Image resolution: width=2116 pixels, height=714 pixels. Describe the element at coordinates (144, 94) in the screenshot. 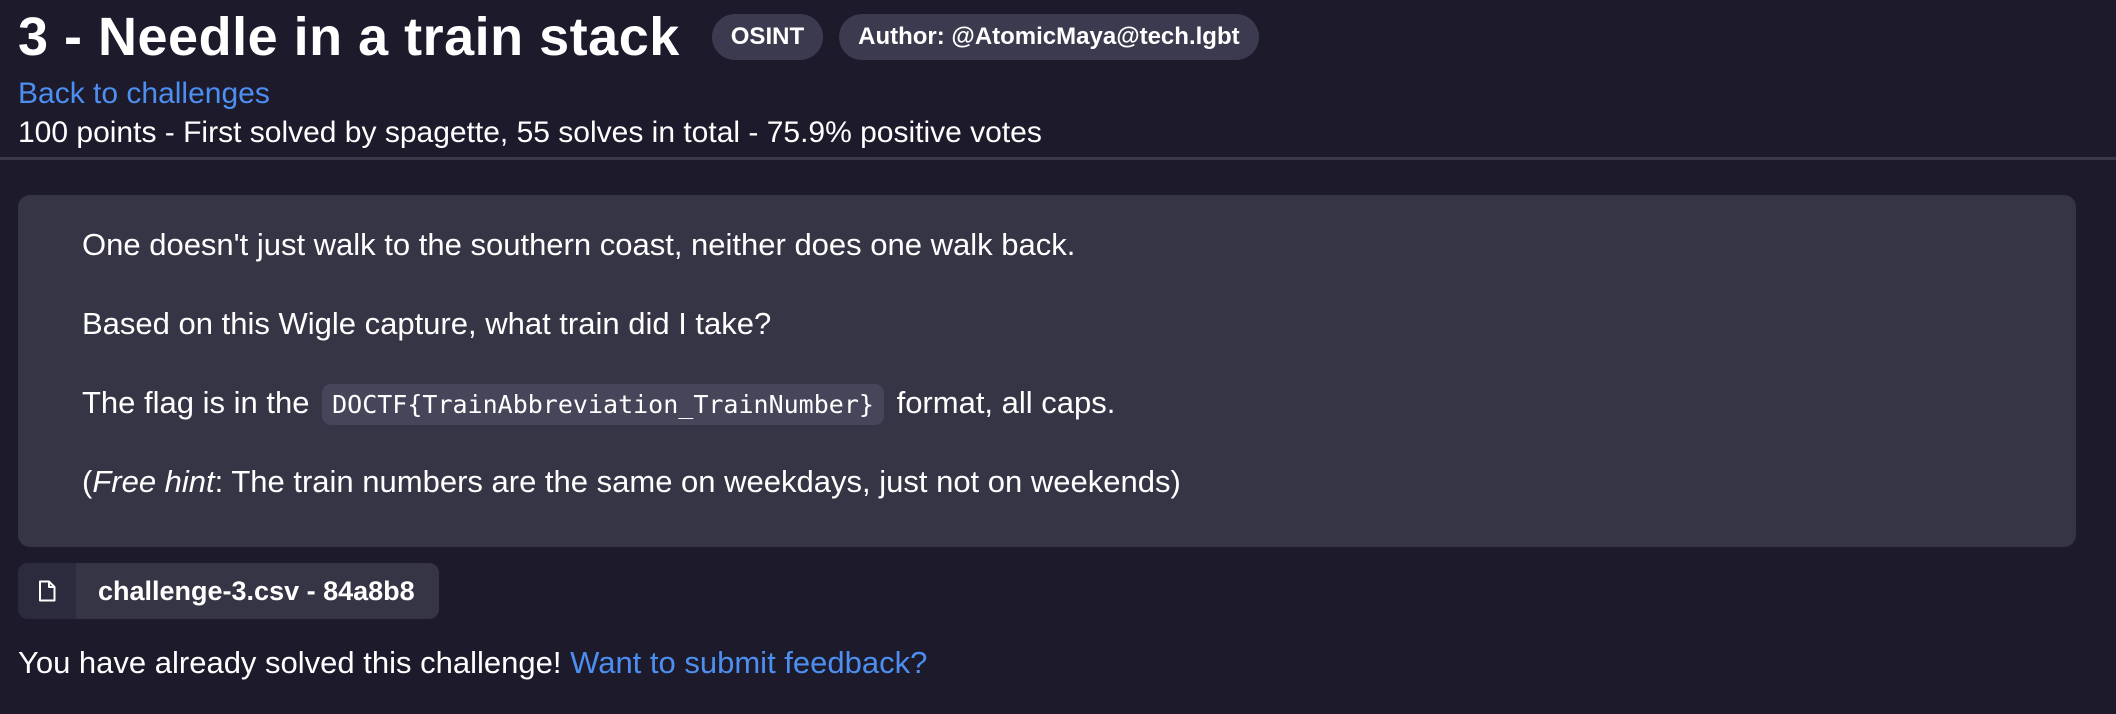

I see `back-to-challenges-link: Back to challenges` at that location.